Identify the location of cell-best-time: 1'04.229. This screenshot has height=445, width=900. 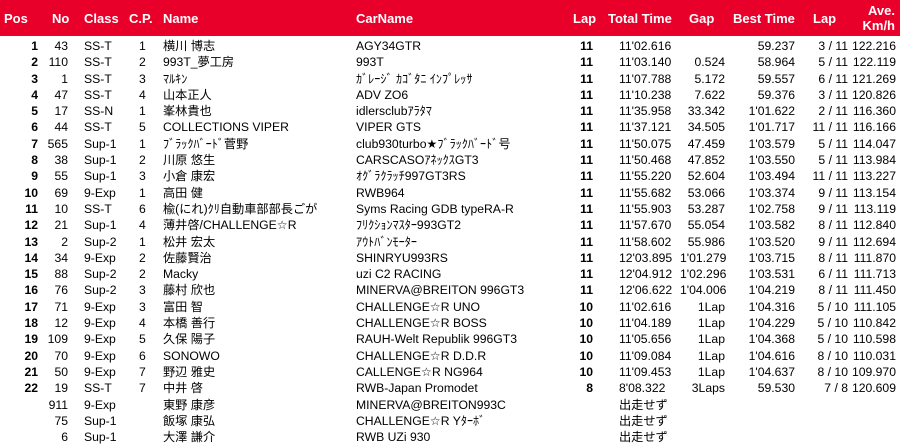
(771, 323).